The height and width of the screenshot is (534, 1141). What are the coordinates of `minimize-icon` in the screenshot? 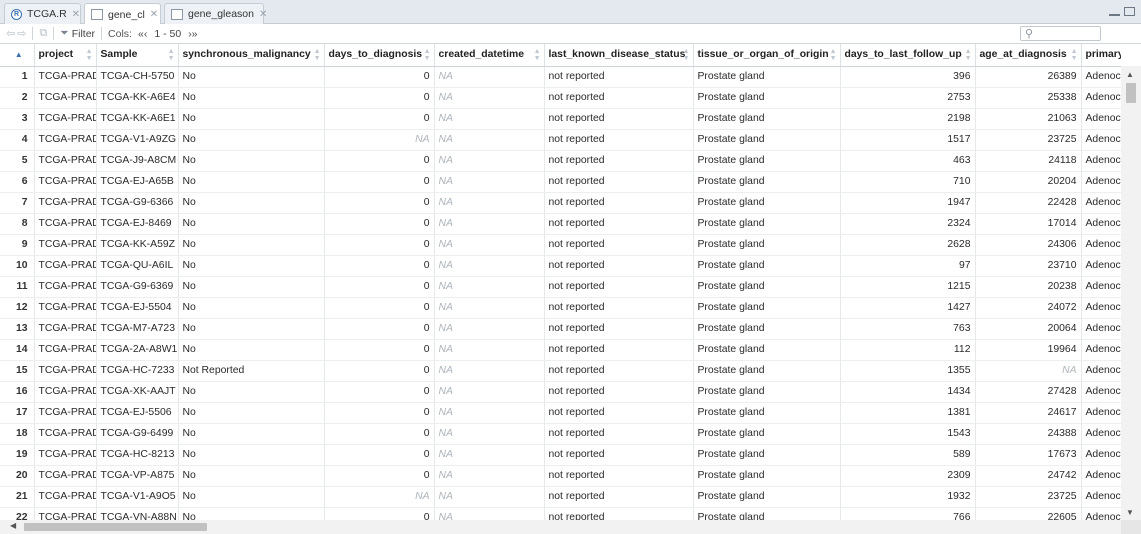 It's located at (1114, 14).